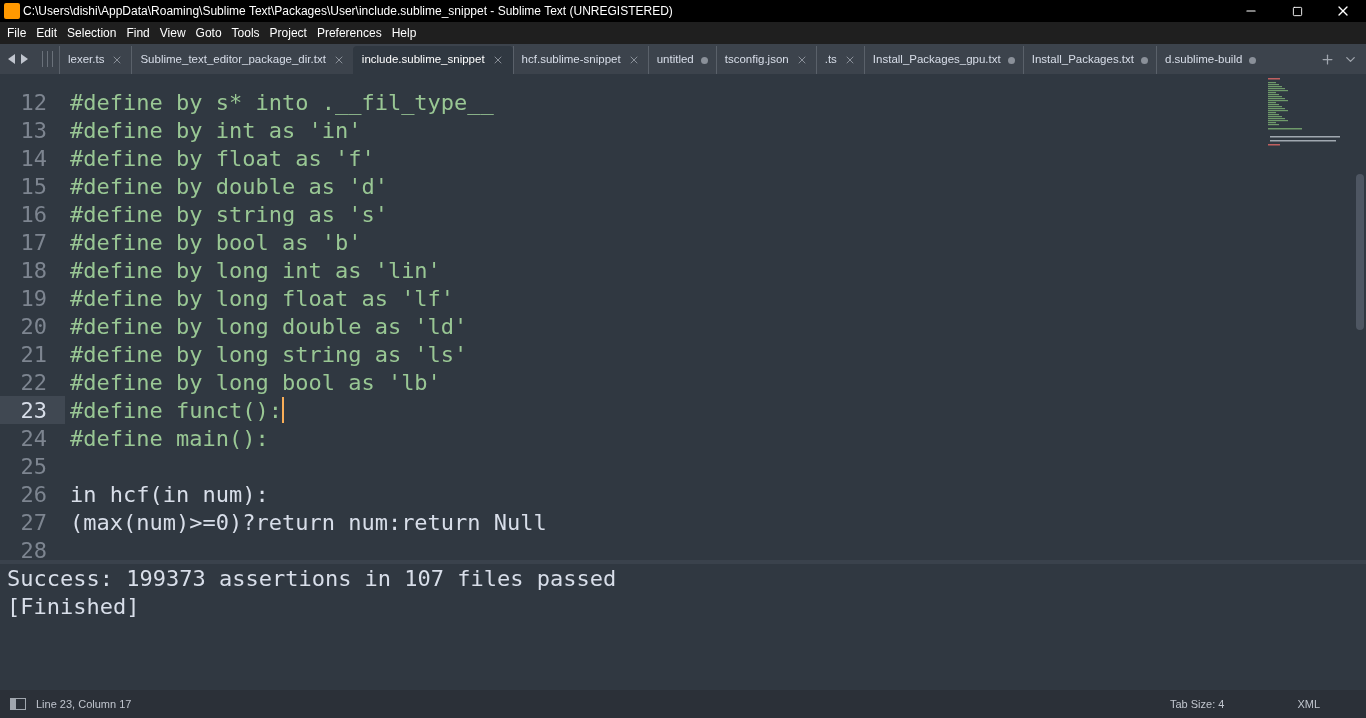 The width and height of the screenshot is (1366, 718). What do you see at coordinates (255, 382) in the screenshot?
I see `code-line: #define by long bool as 'lb'` at bounding box center [255, 382].